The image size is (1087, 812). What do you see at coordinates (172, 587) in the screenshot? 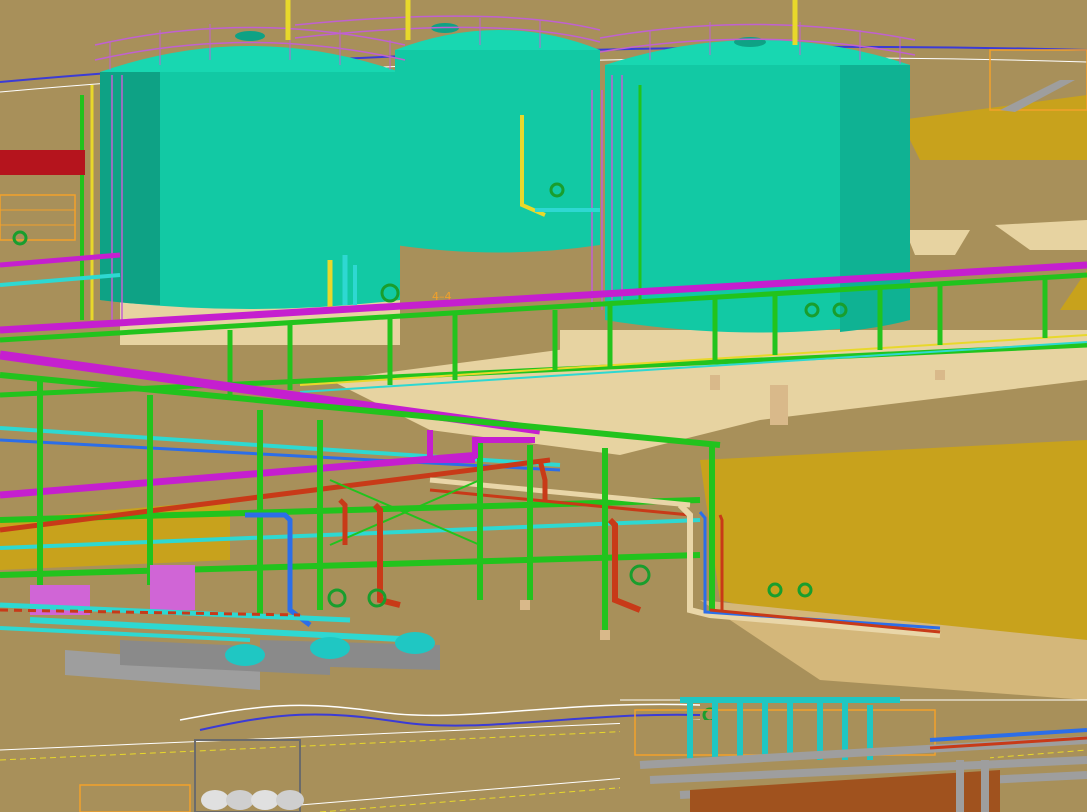
I see `pink-equipment-block` at bounding box center [172, 587].